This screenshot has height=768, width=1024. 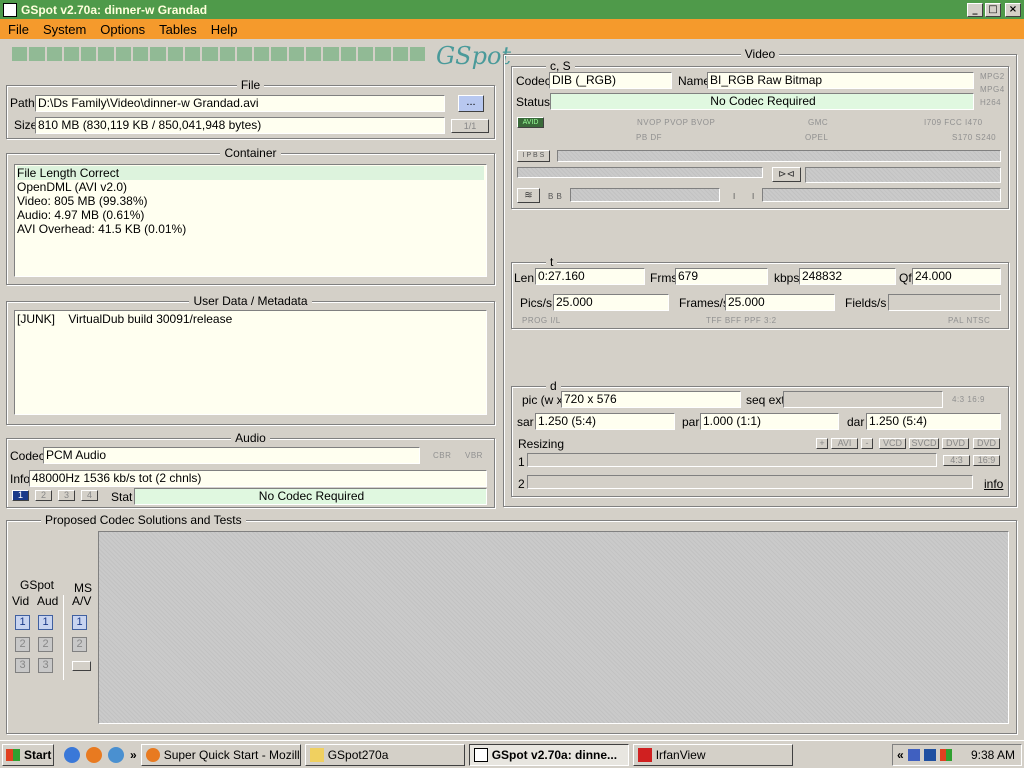 I want to click on sar-field: 1.250 (5:4), so click(x=605, y=421).